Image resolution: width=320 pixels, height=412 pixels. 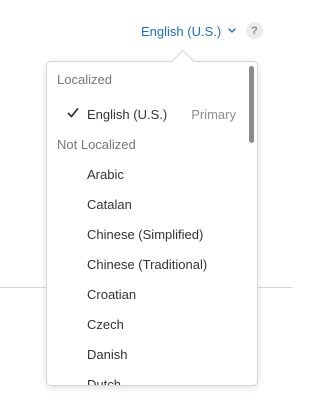 I want to click on language-label: Dutch, so click(x=104, y=381).